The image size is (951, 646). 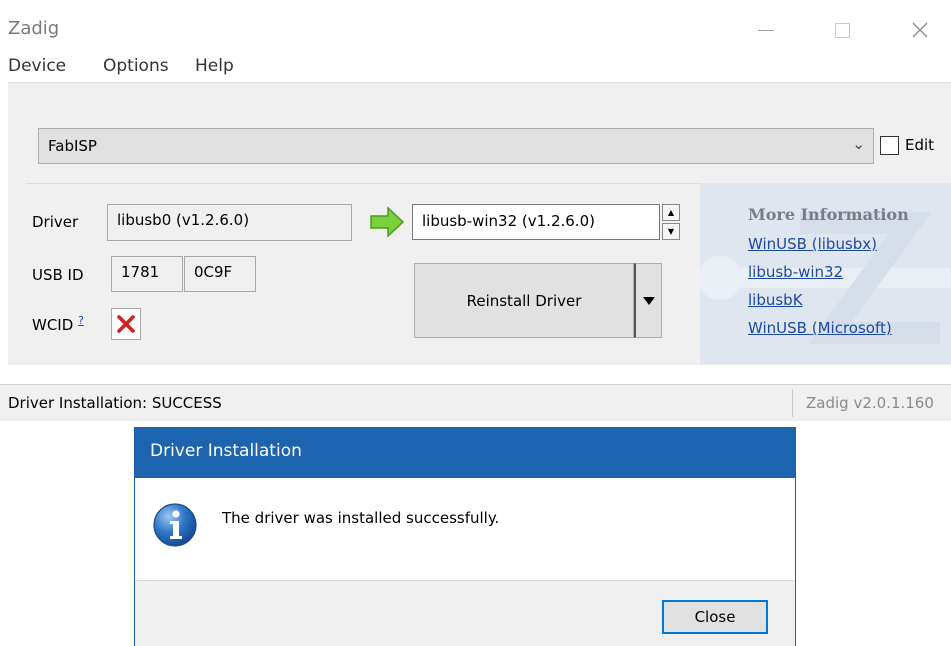 I want to click on dropdown-arrow-icon, so click(x=648, y=300).